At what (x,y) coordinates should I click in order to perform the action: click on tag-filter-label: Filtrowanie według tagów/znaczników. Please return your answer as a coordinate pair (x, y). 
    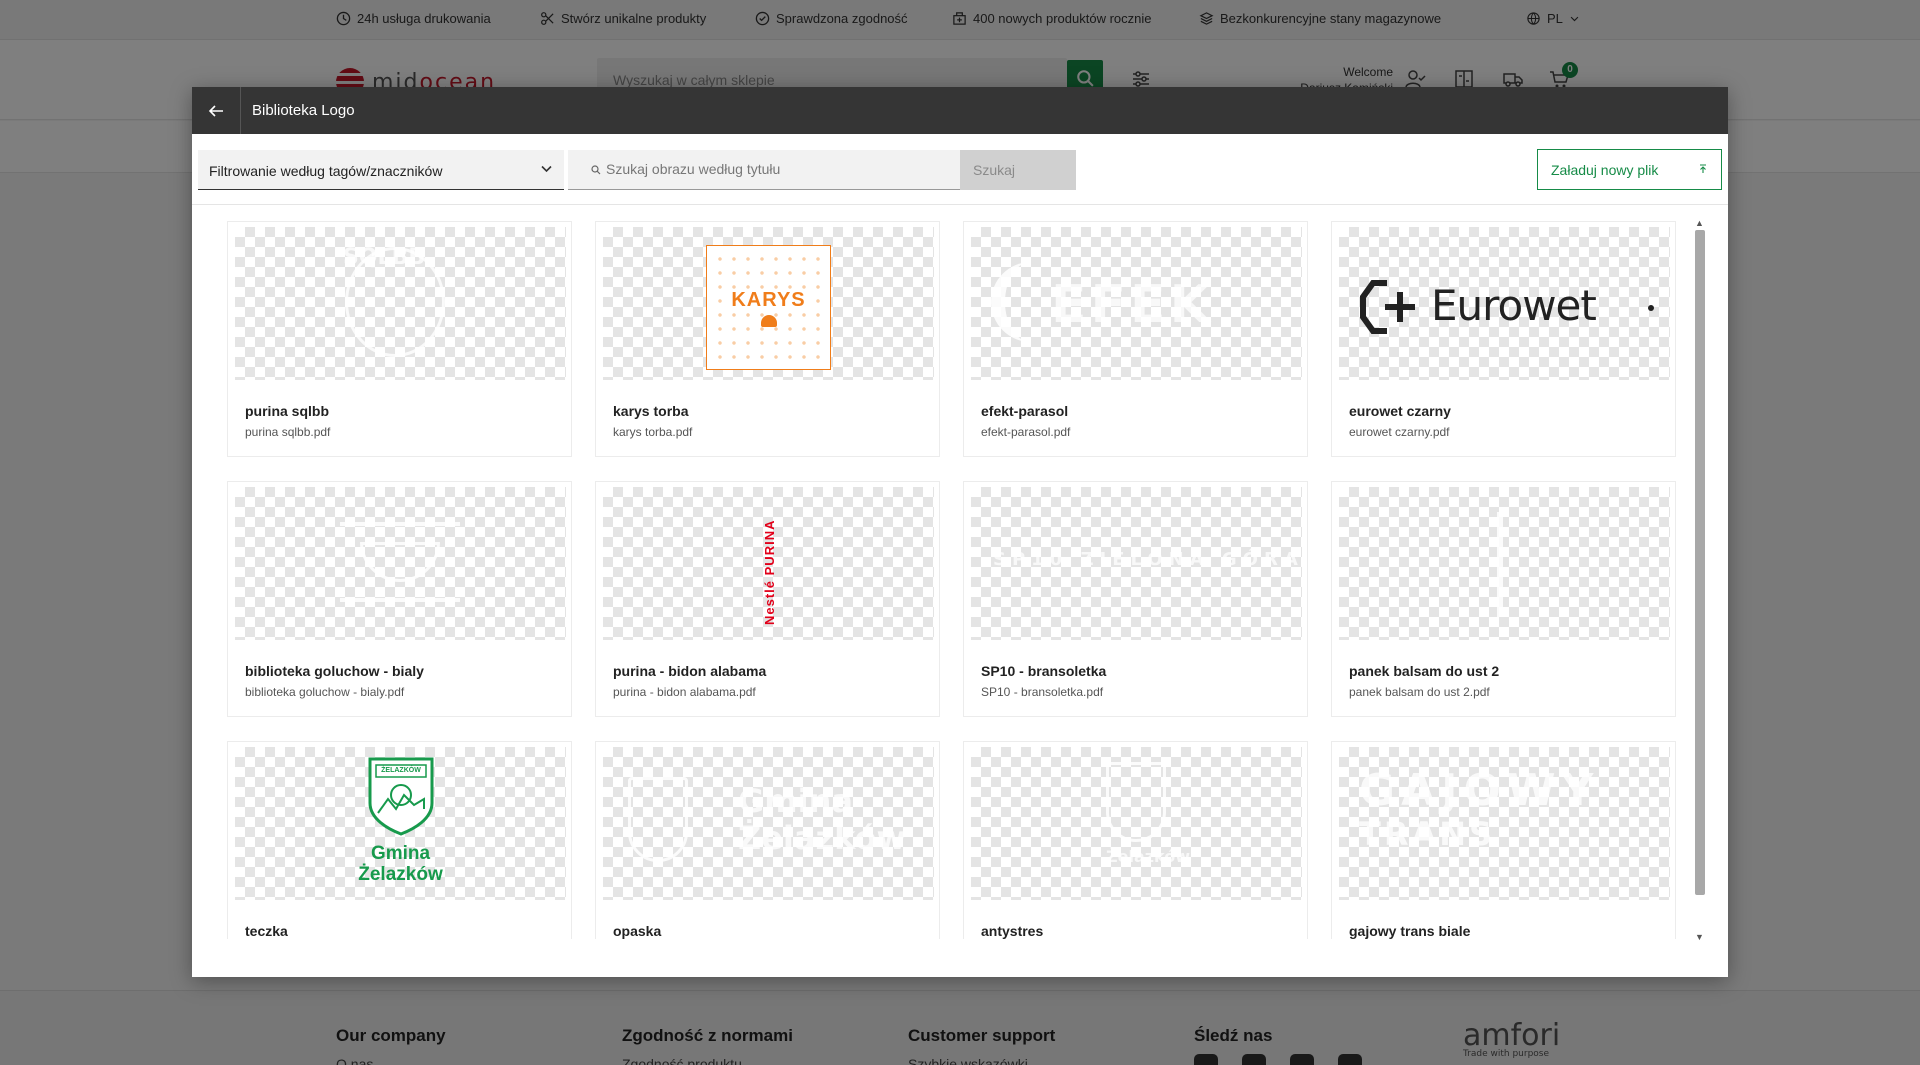
    Looking at the image, I should click on (326, 171).